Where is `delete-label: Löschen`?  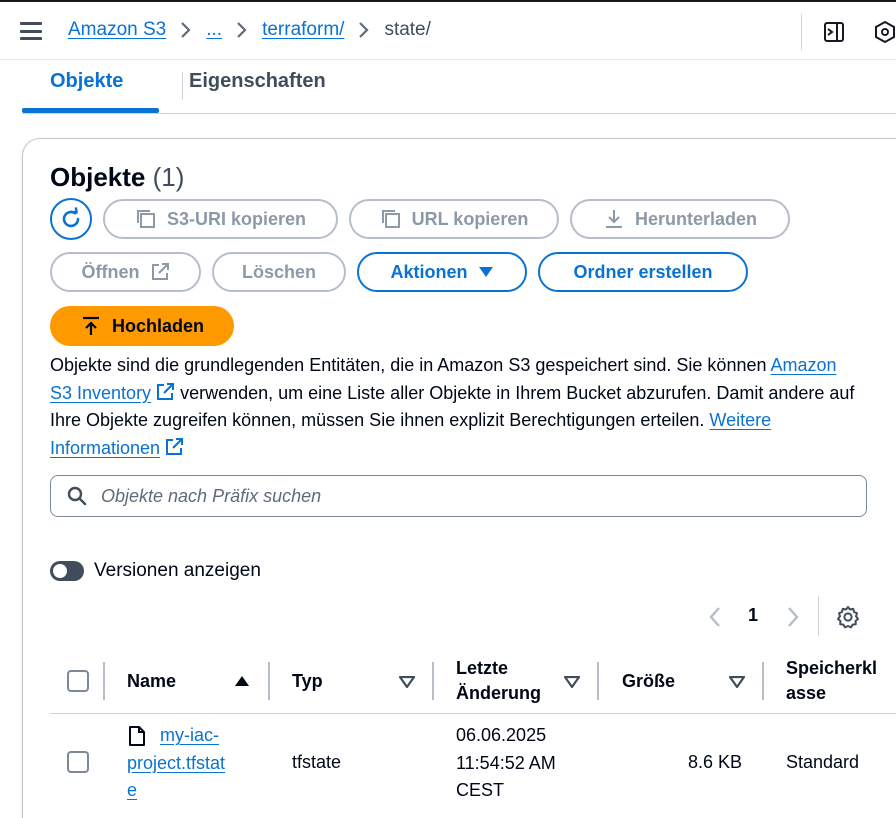 delete-label: Löschen is located at coordinates (278, 271).